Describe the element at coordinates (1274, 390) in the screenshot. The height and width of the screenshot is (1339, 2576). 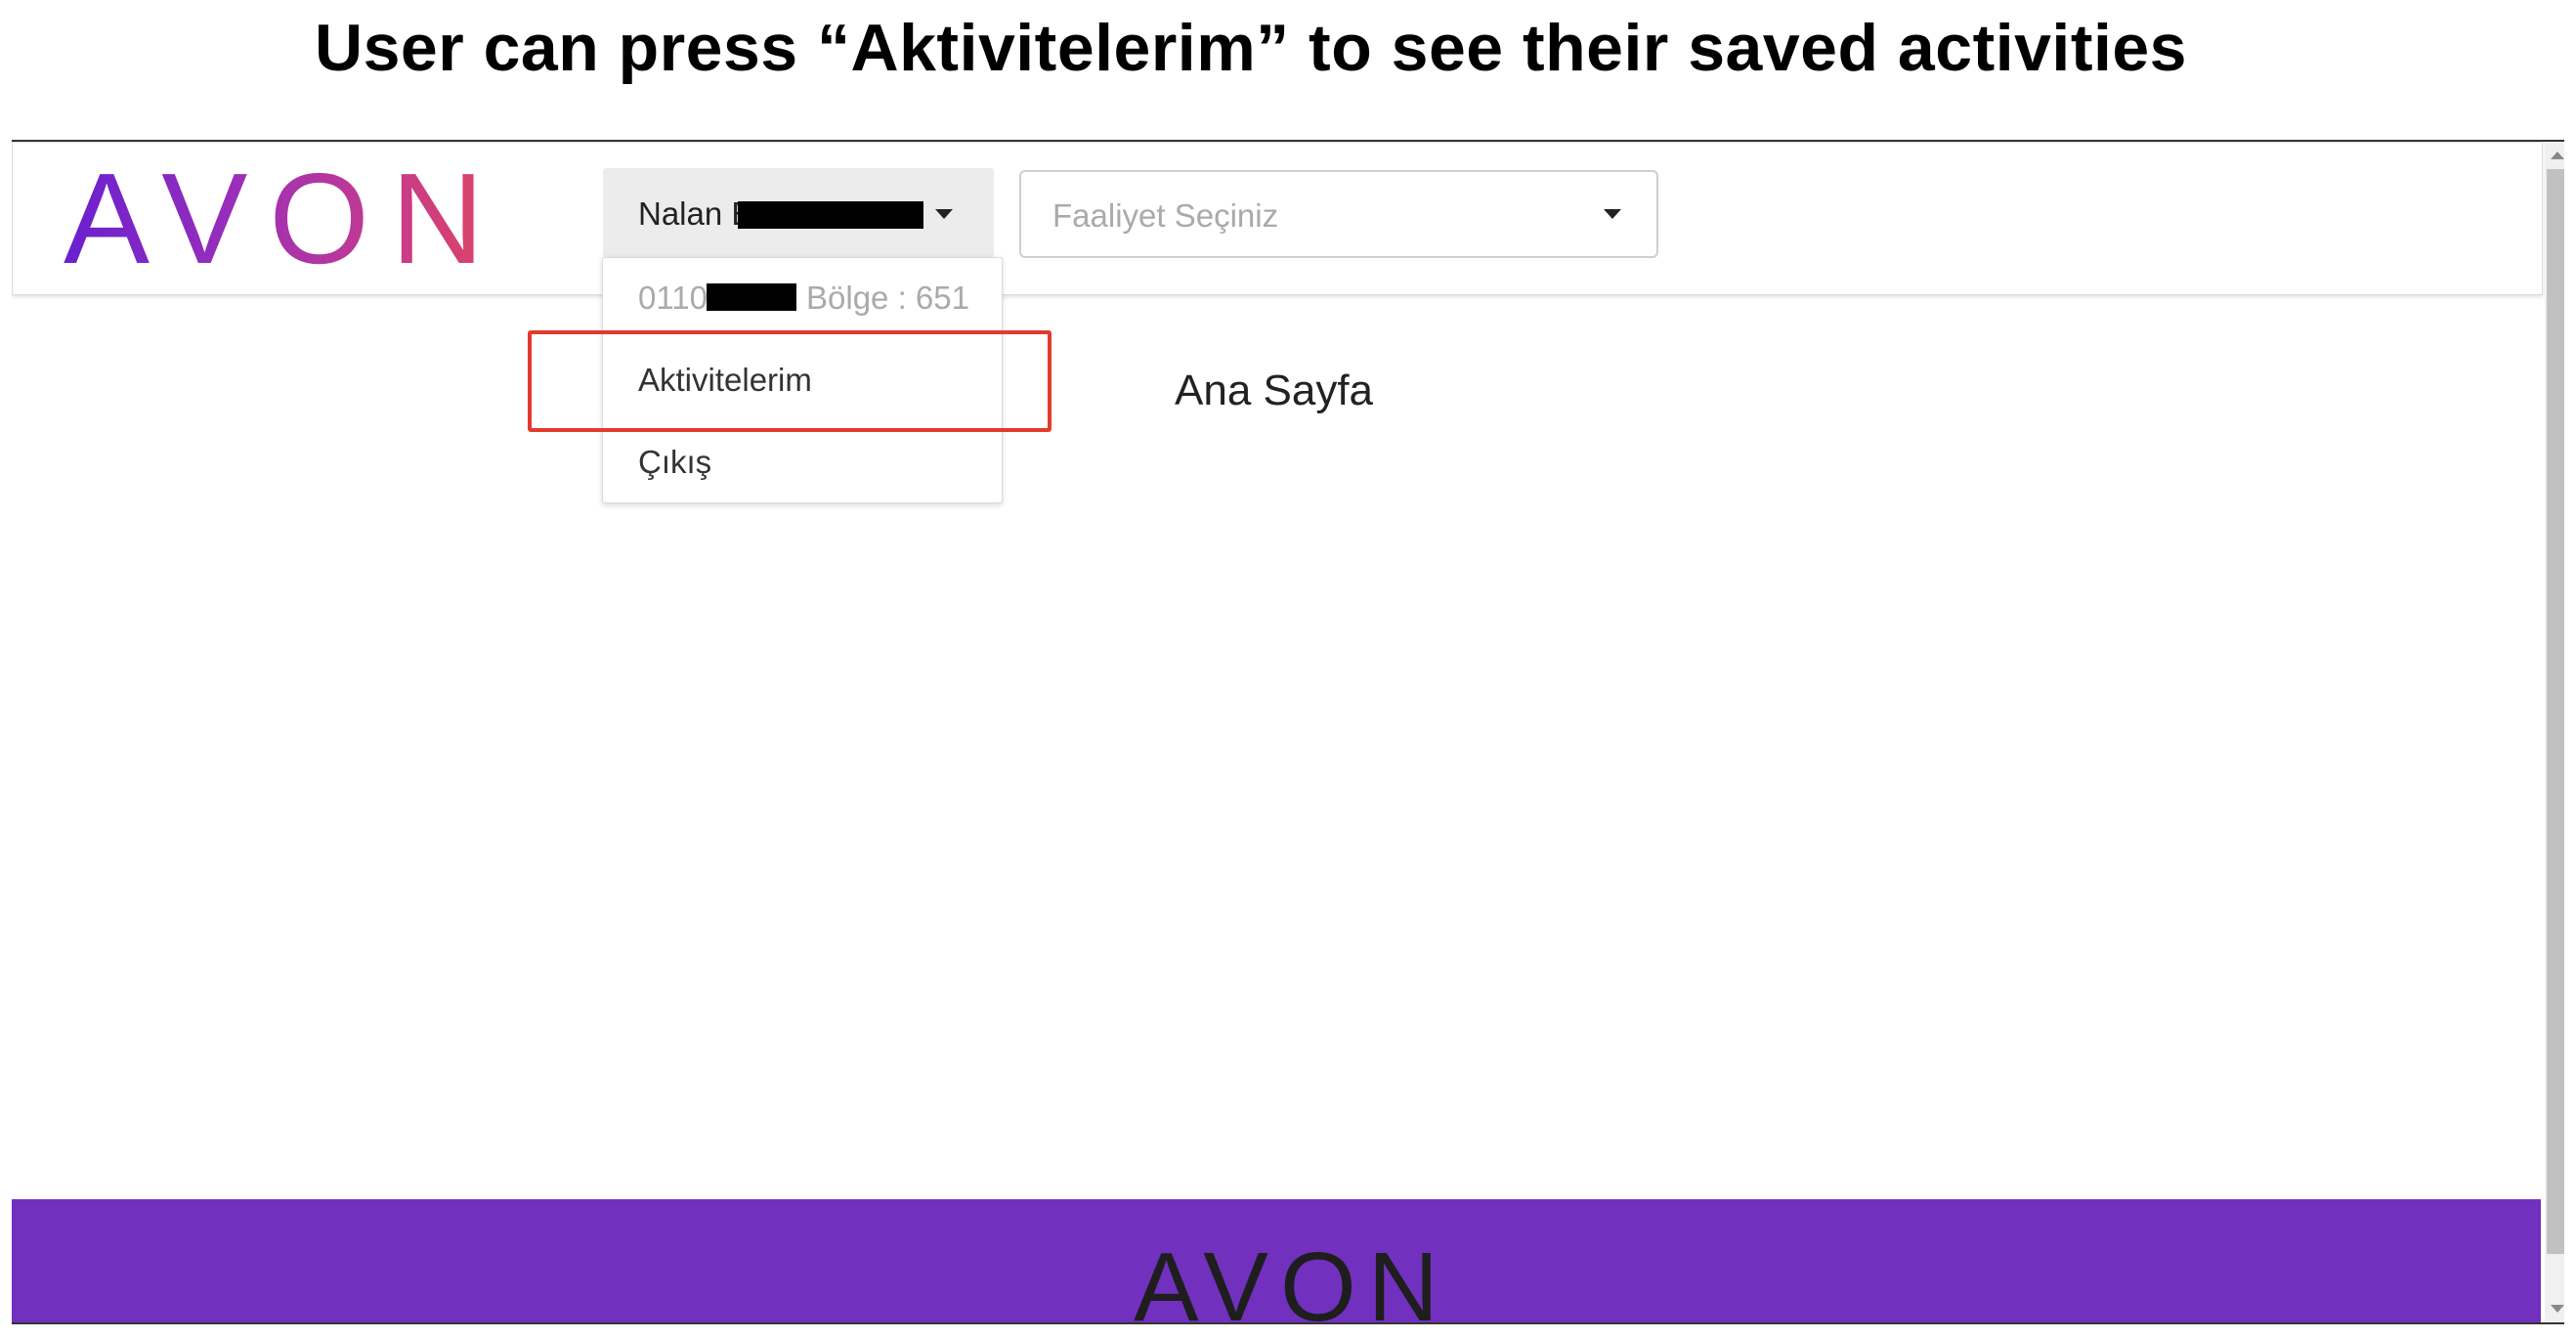
I see `page-title: Ana Sayfa` at that location.